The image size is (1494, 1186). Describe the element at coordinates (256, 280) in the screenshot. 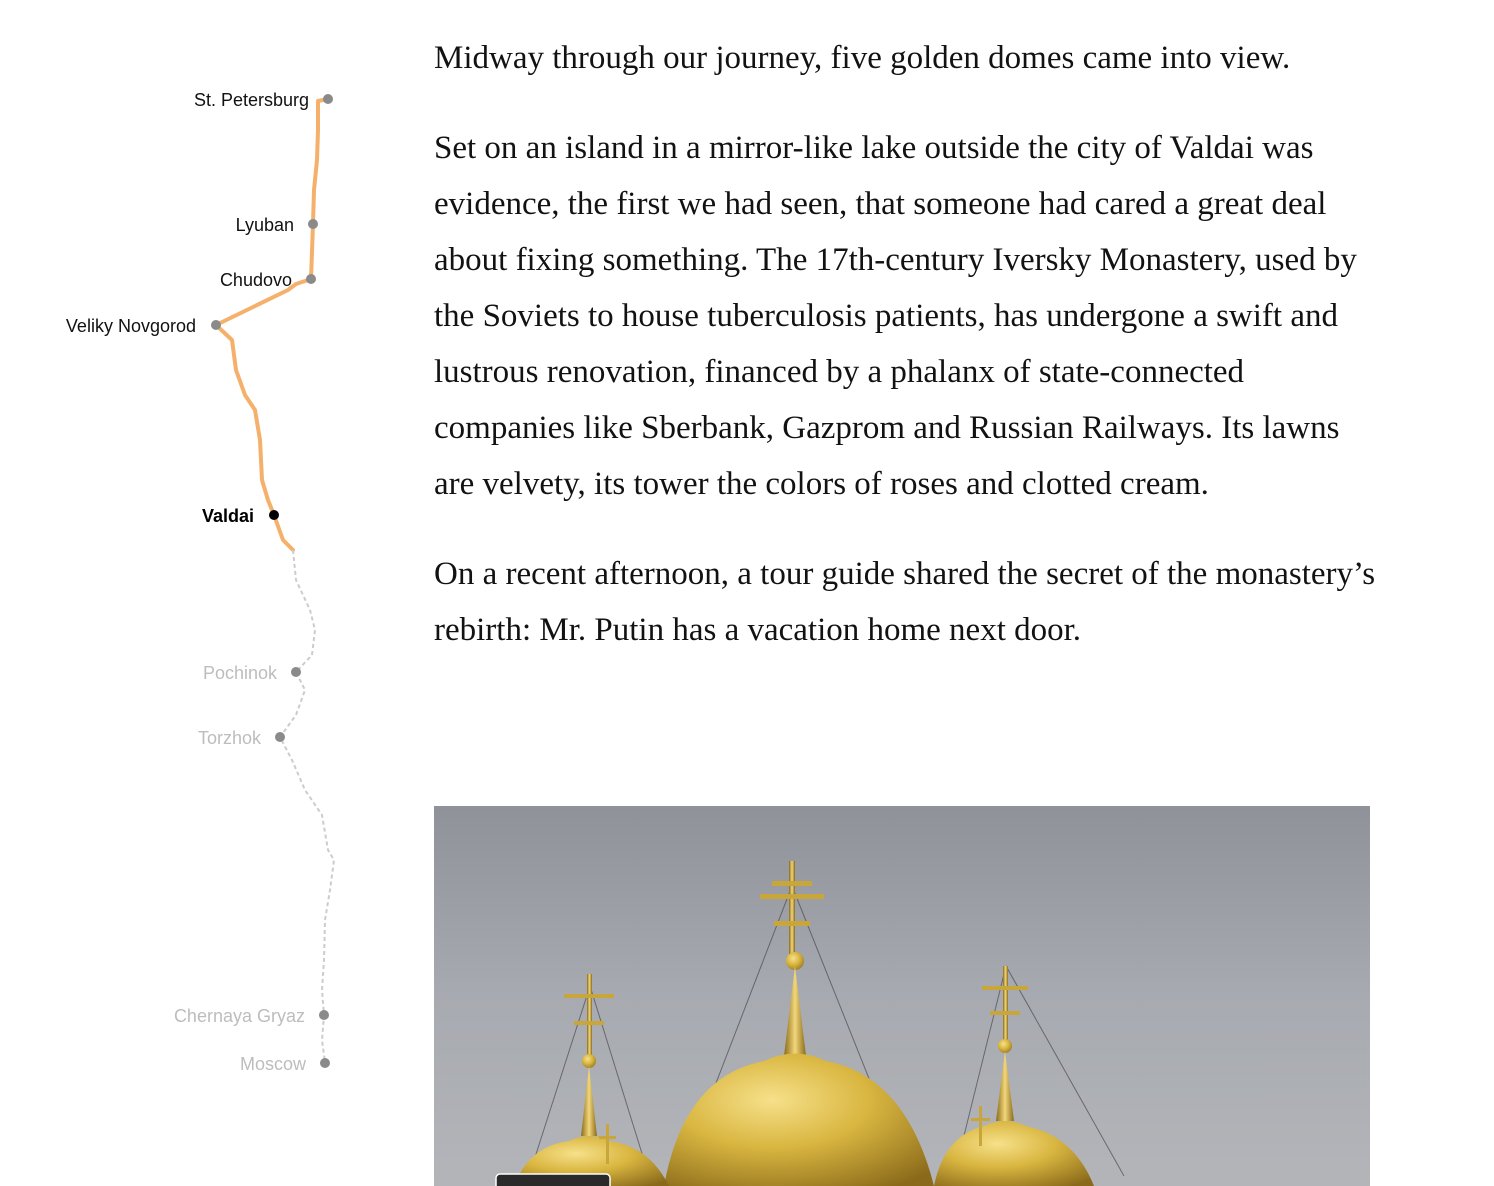

I see `stop-label: Chudovo` at that location.